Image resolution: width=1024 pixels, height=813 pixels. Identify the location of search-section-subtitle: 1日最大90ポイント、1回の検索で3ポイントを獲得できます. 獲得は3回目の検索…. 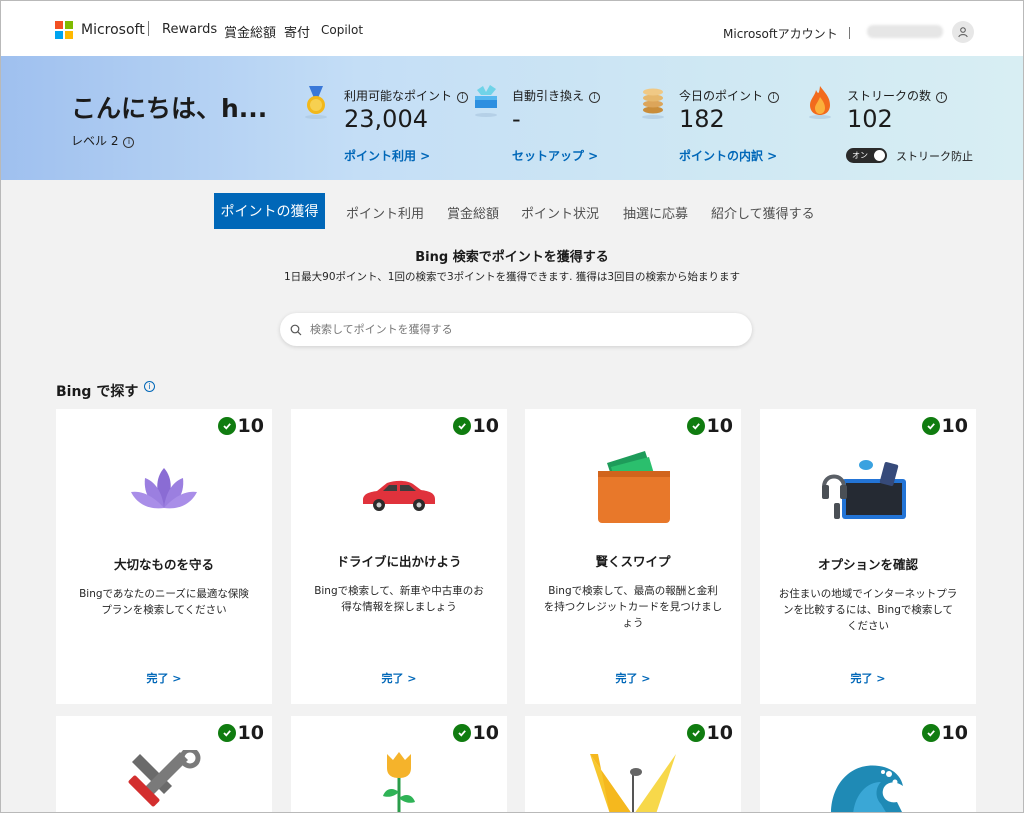
(512, 277).